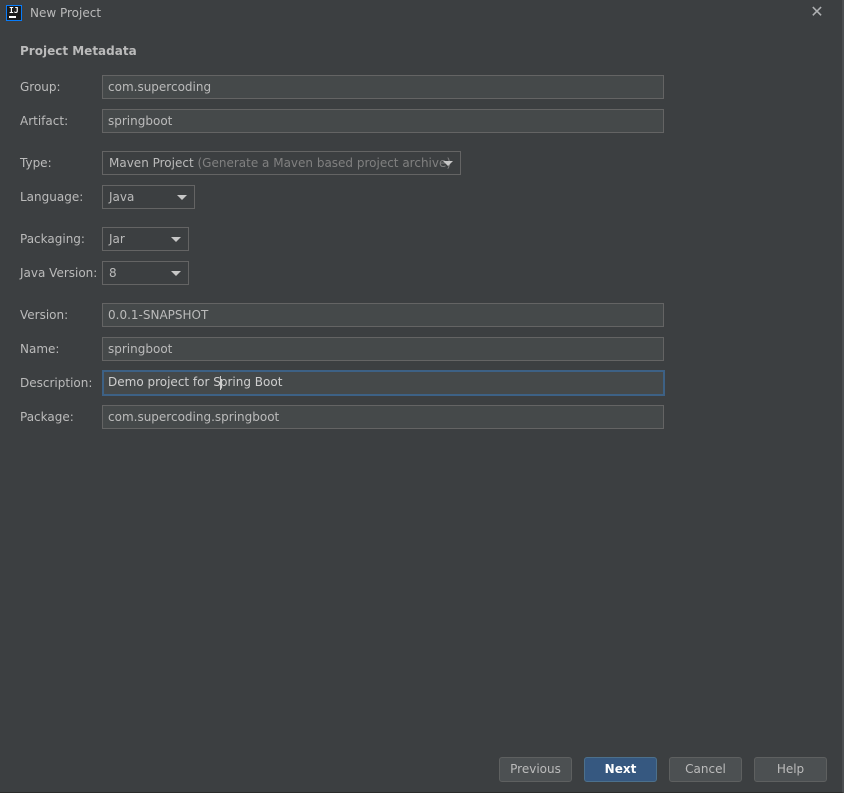 The height and width of the screenshot is (793, 844). Describe the element at coordinates (145, 239) in the screenshot. I see `packaging-dropdown: Jar` at that location.